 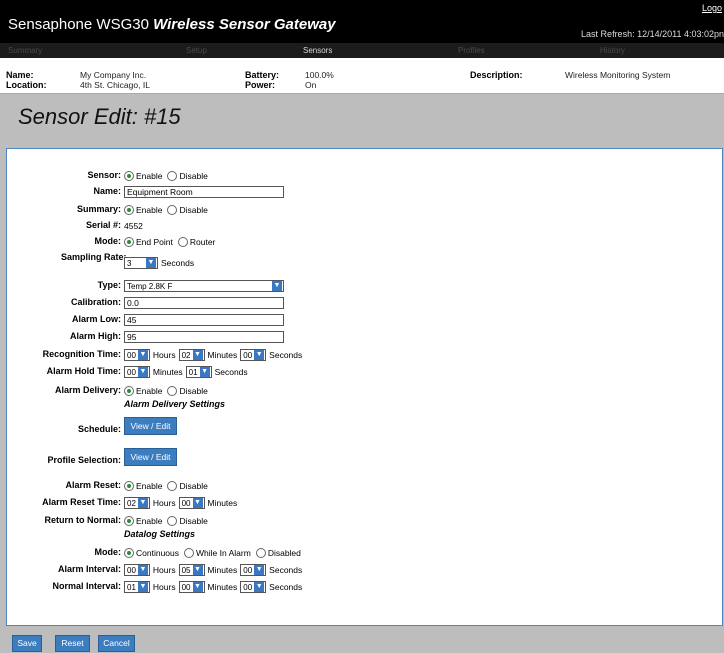 I want to click on reset-time-label: Alarm Reset Time:, so click(x=81, y=502).